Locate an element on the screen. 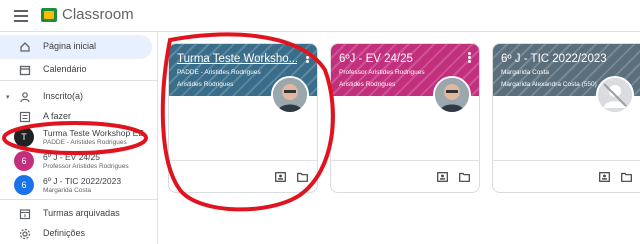 The width and height of the screenshot is (640, 244). card-subtitle: Professor Aristides Rodrigues is located at coordinates (382, 72).